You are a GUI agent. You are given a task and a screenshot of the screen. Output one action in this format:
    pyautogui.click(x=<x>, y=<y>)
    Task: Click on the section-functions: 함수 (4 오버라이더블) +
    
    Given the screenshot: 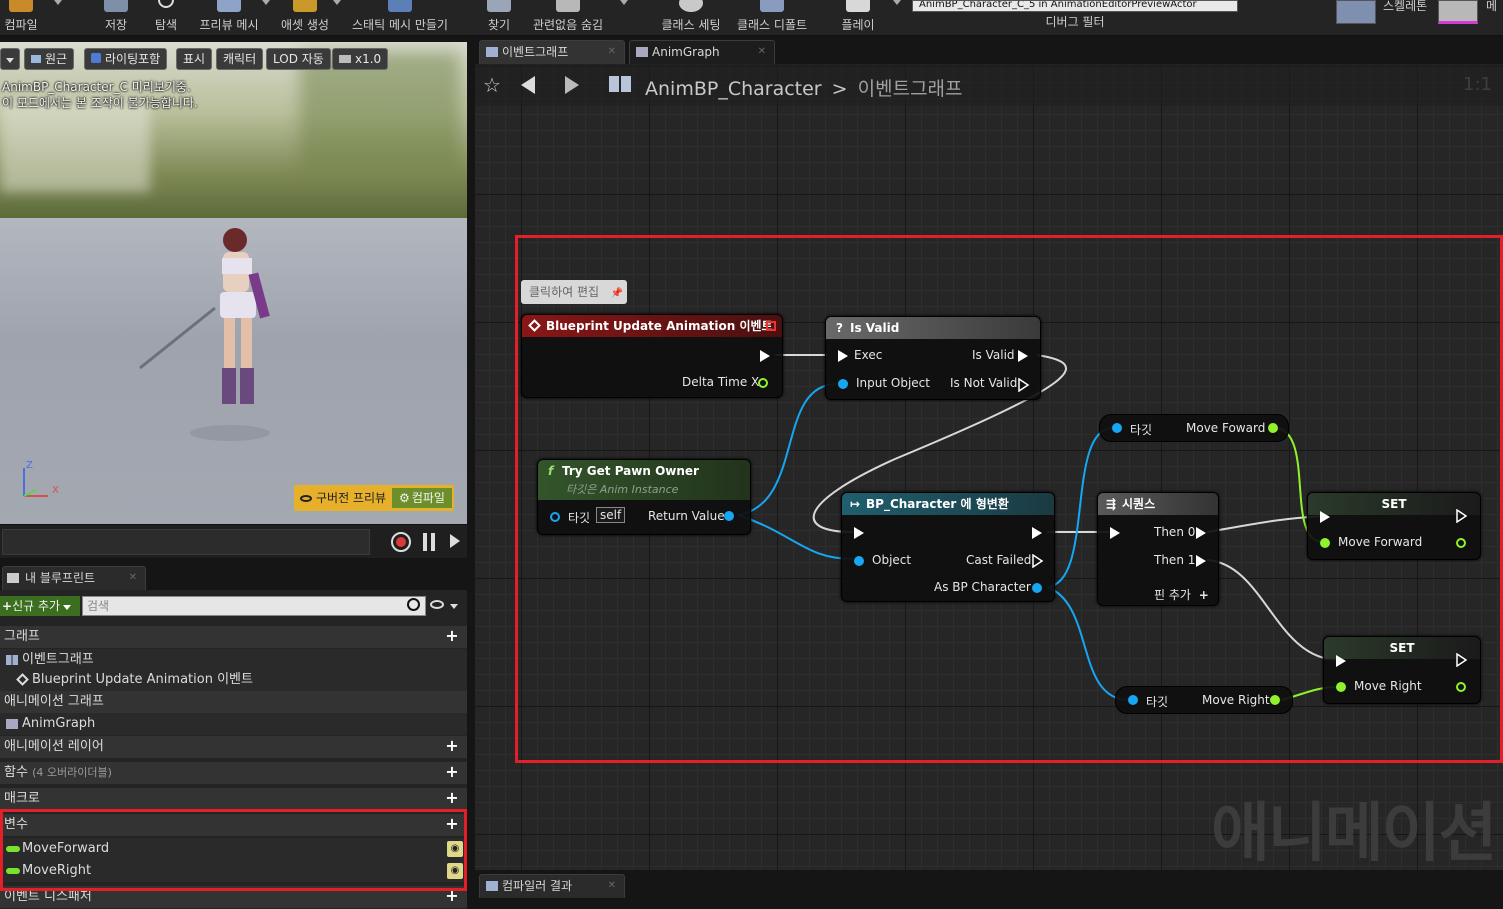 What is the action you would take?
    pyautogui.click(x=233, y=773)
    